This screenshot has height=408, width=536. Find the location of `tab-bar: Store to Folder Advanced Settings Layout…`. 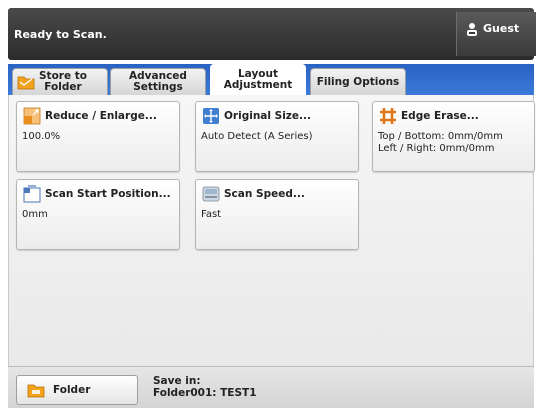

tab-bar: Store to Folder Advanced Settings Layout… is located at coordinates (271, 79).